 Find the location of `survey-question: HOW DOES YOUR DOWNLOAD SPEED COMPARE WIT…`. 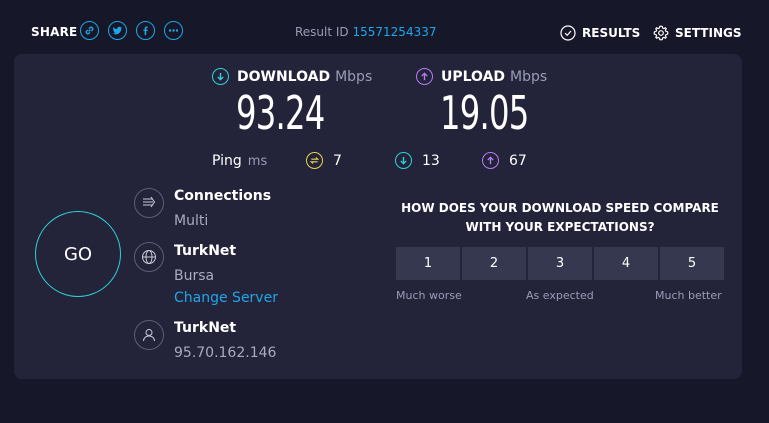

survey-question: HOW DOES YOUR DOWNLOAD SPEED COMPARE WIT… is located at coordinates (560, 218).